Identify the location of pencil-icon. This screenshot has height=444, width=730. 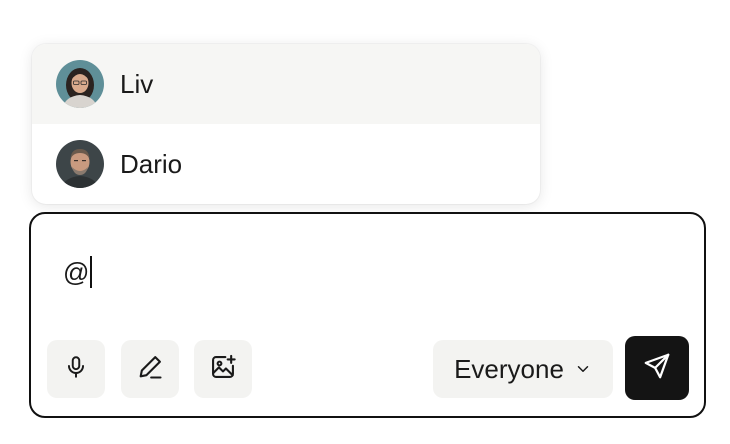
(150, 369).